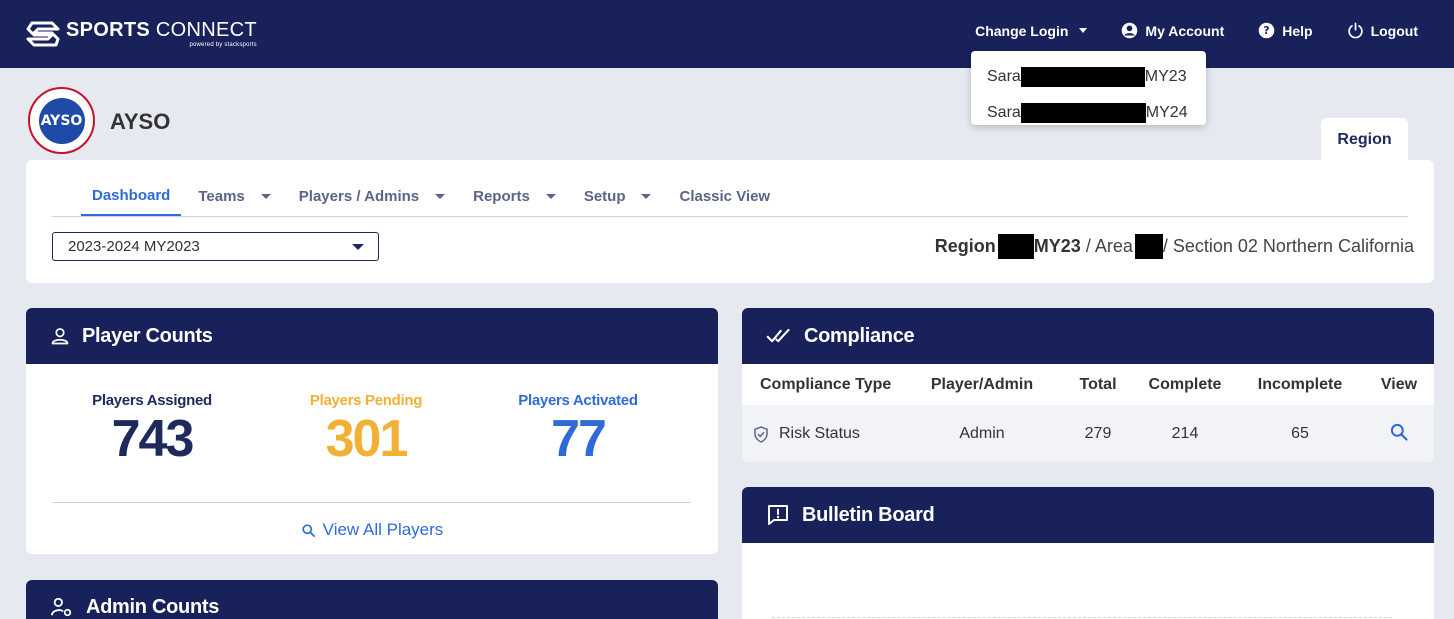 The image size is (1454, 619). Describe the element at coordinates (761, 434) in the screenshot. I see `shield-check-icon` at that location.